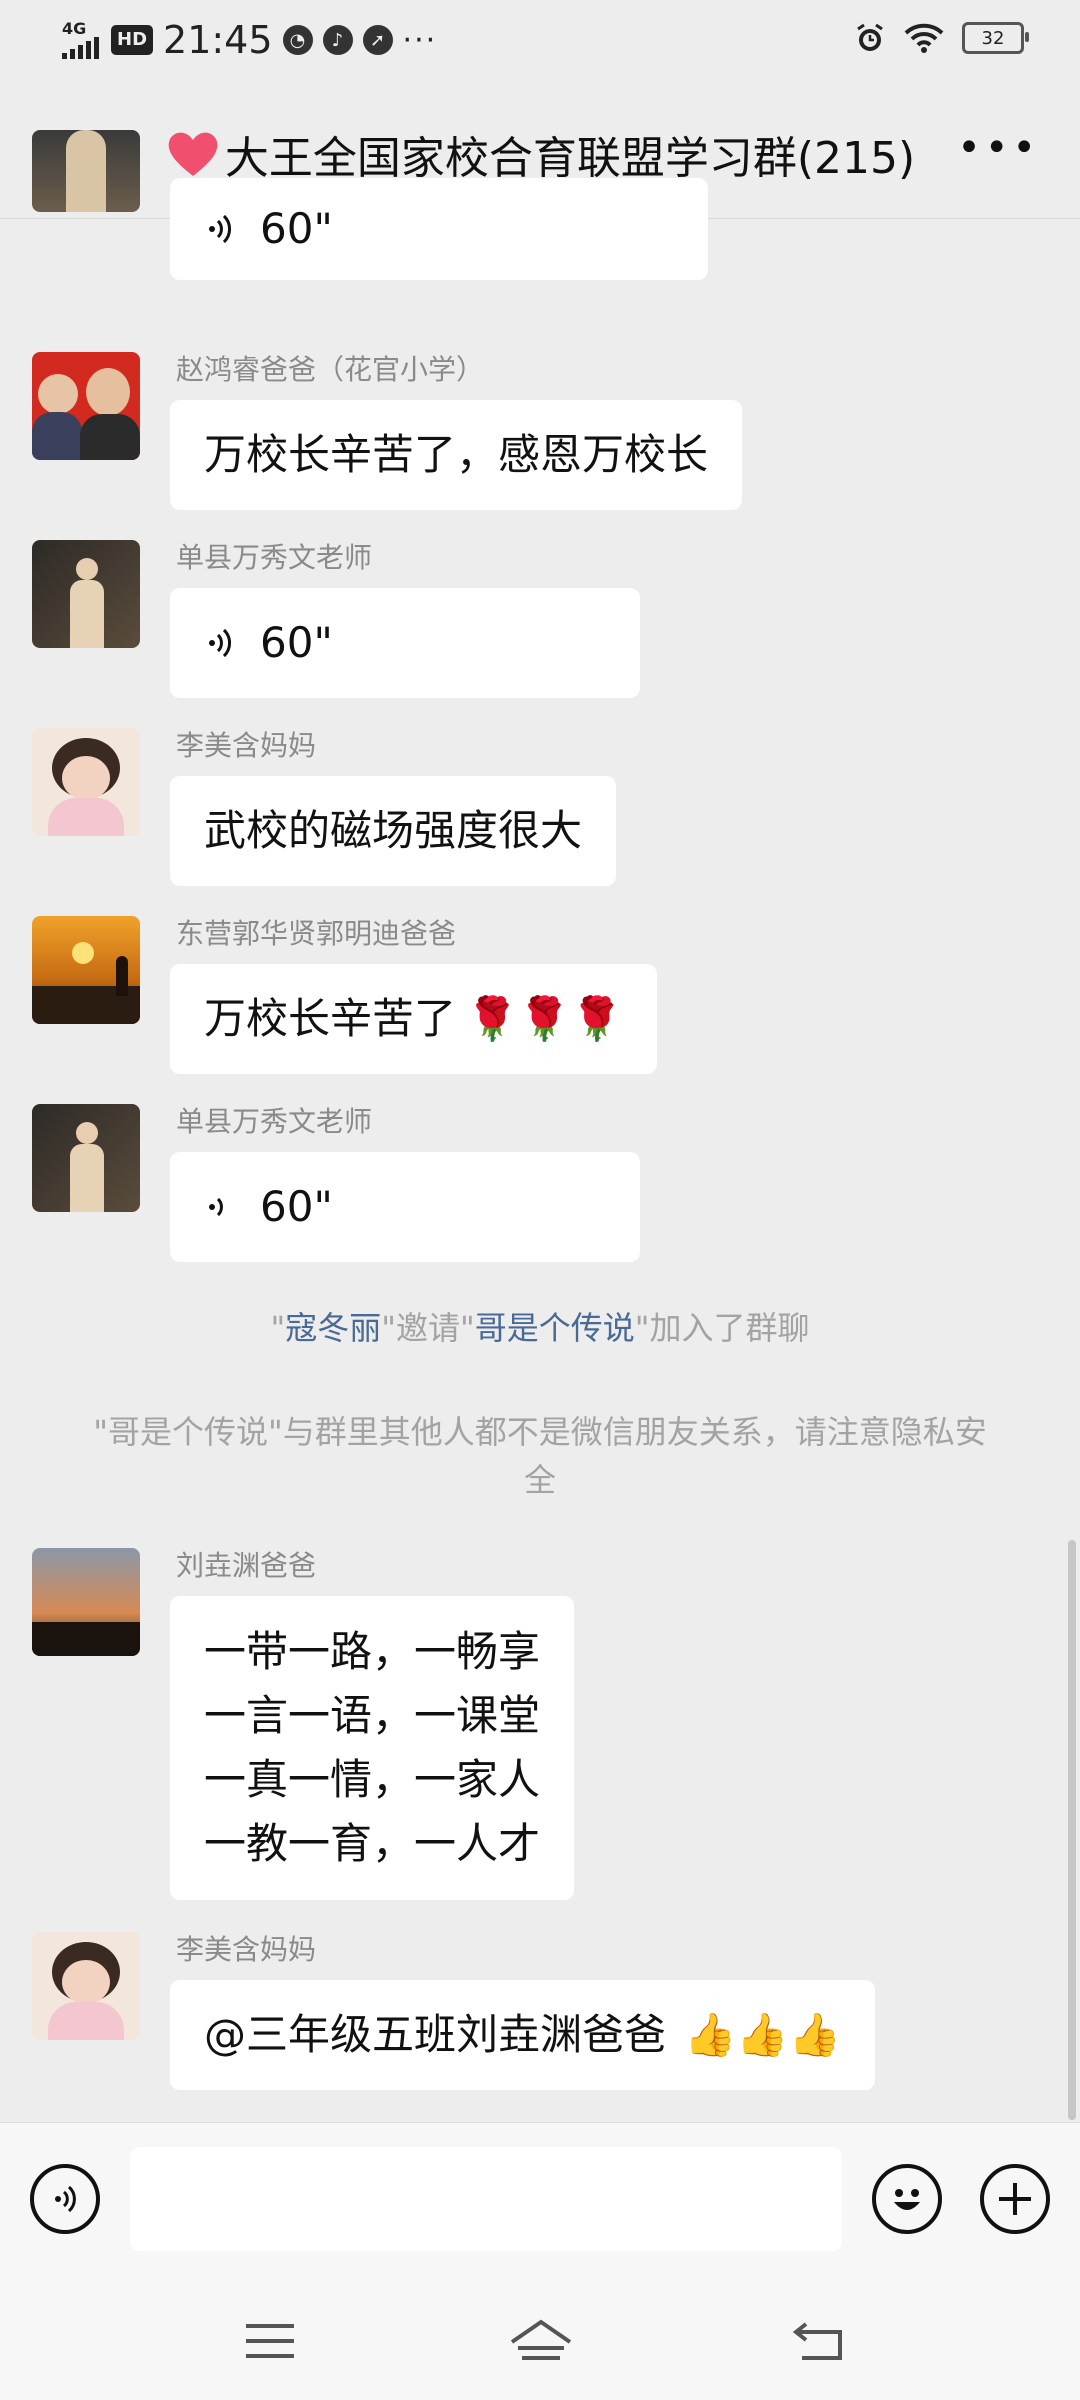  What do you see at coordinates (372, 1779) in the screenshot?
I see `message-line: 一真一情，一家人` at bounding box center [372, 1779].